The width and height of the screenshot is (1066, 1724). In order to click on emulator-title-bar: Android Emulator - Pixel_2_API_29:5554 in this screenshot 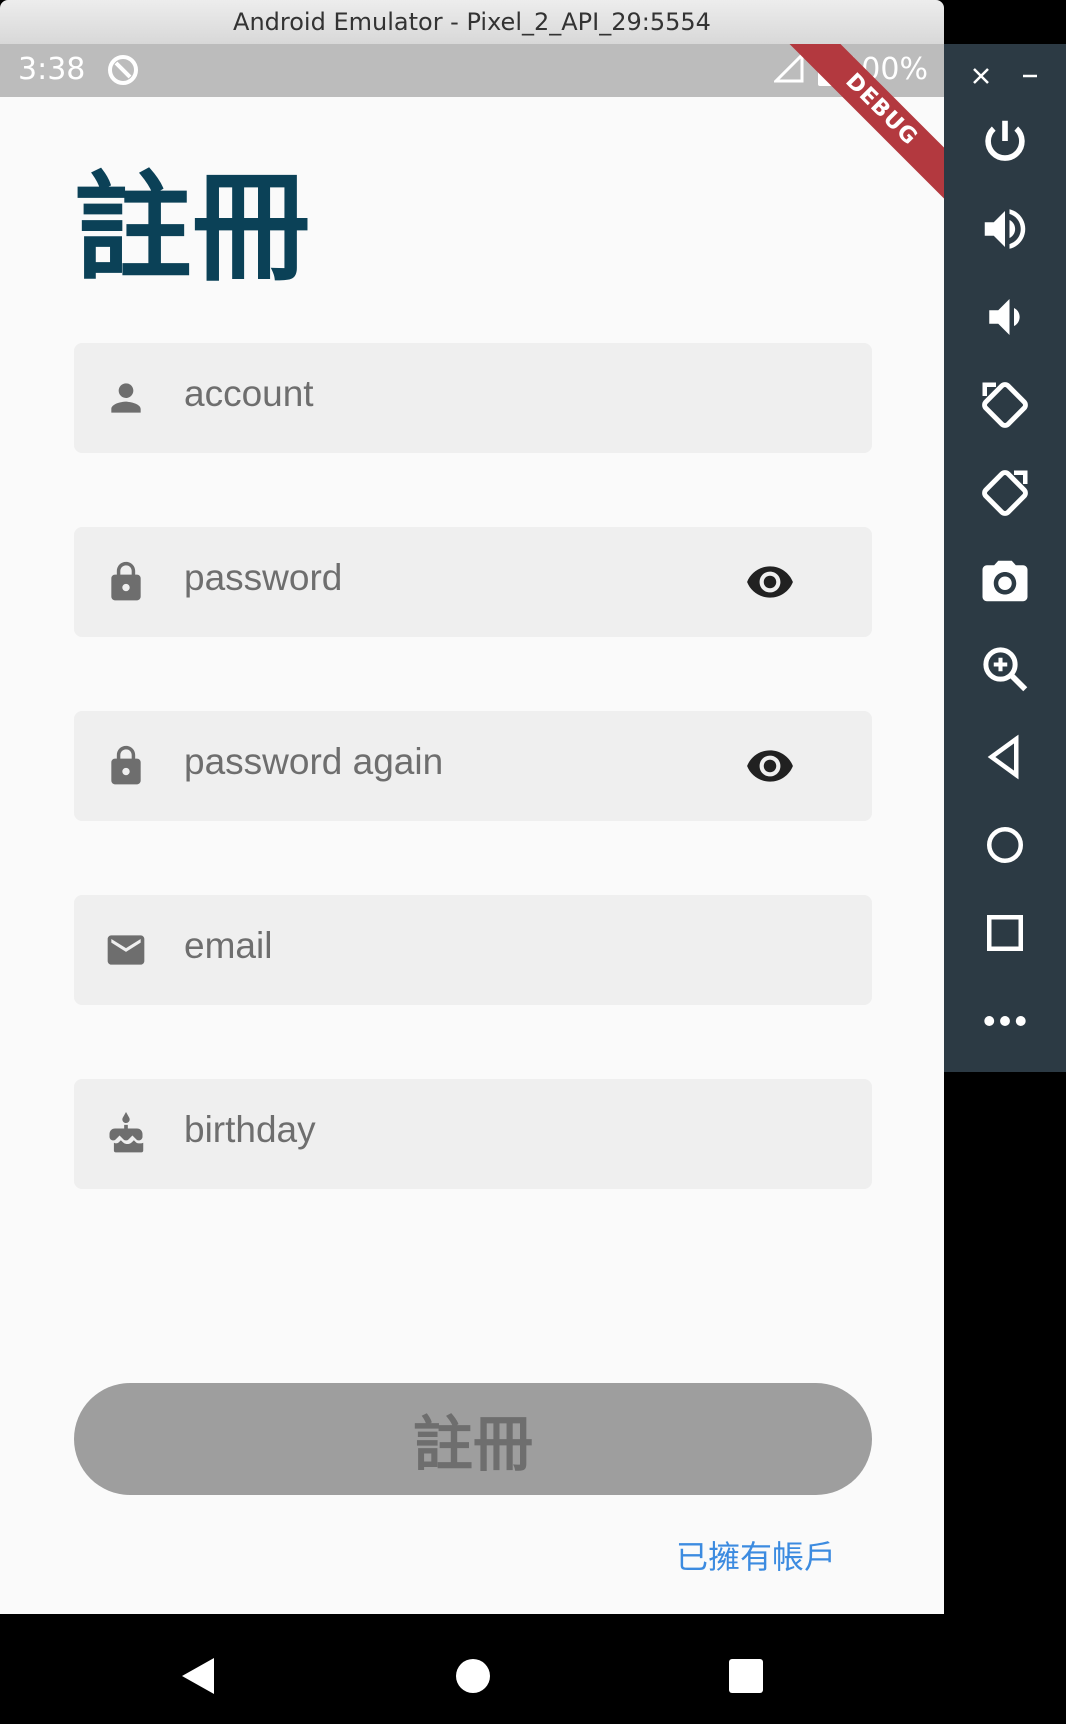, I will do `click(472, 22)`.